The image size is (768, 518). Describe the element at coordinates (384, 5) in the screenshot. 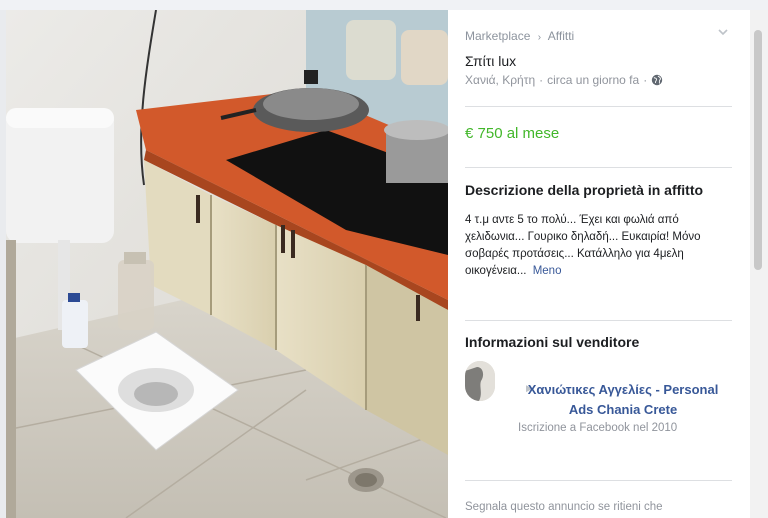

I see `top-strip` at that location.